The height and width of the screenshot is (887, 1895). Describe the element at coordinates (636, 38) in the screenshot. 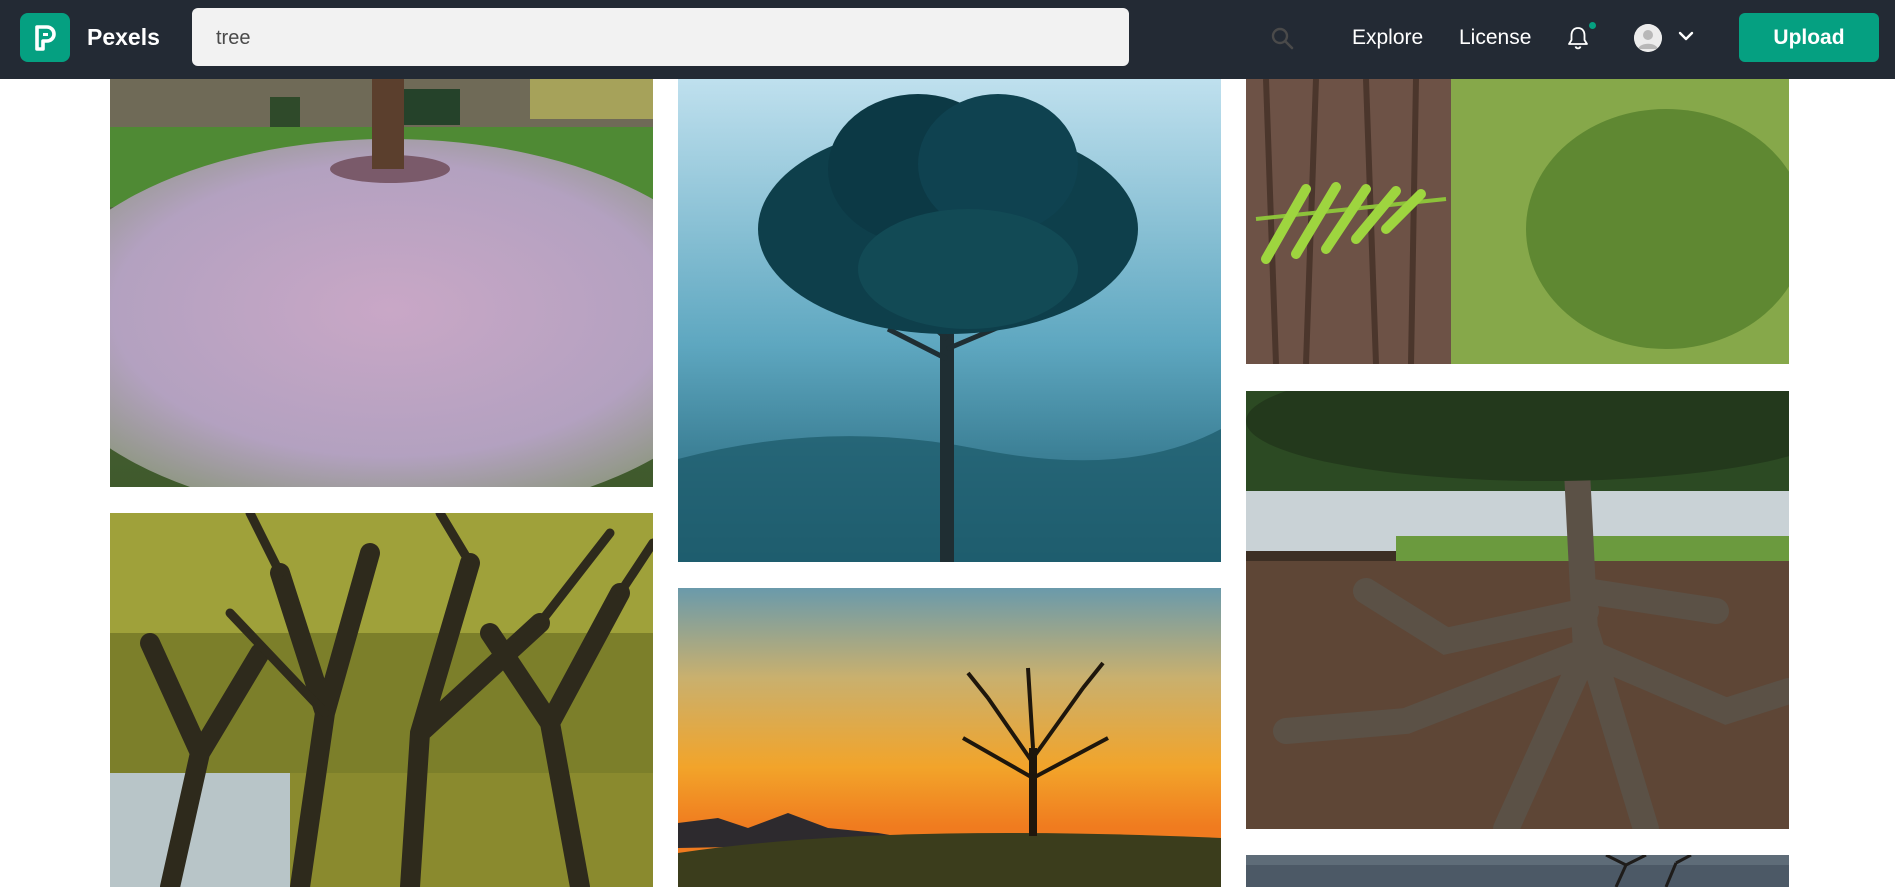

I see `search-input` at that location.